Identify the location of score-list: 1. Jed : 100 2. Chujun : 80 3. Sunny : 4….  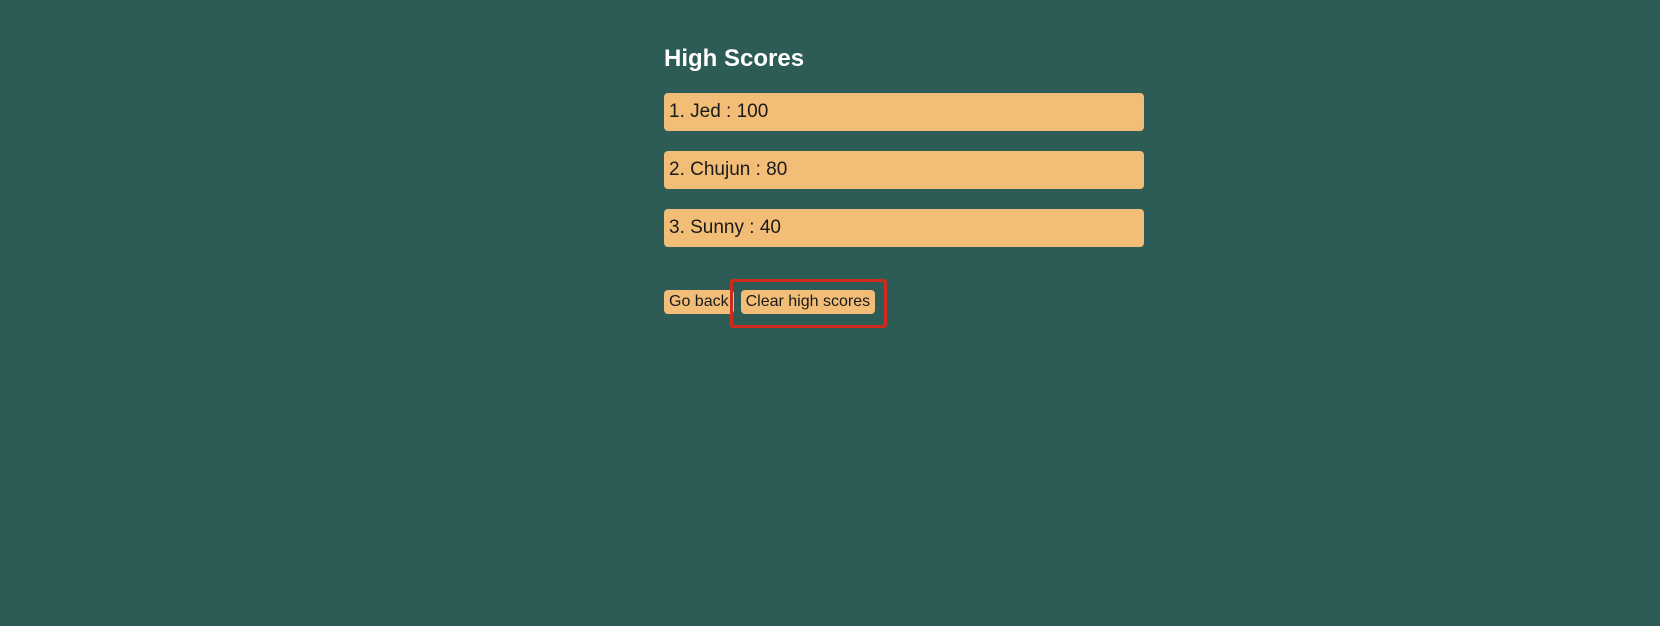
(904, 170).